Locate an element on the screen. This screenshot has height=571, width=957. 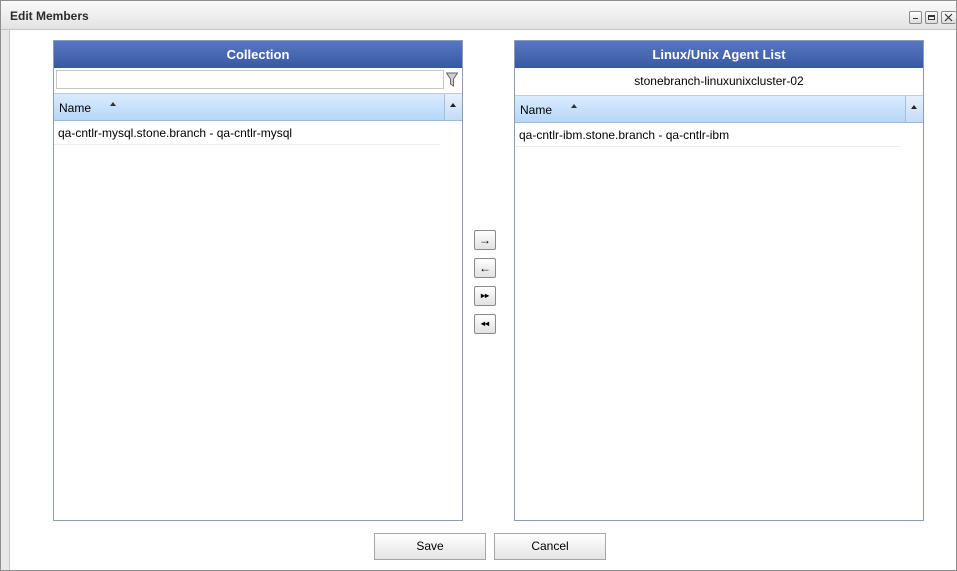
filter-row is located at coordinates (258, 81).